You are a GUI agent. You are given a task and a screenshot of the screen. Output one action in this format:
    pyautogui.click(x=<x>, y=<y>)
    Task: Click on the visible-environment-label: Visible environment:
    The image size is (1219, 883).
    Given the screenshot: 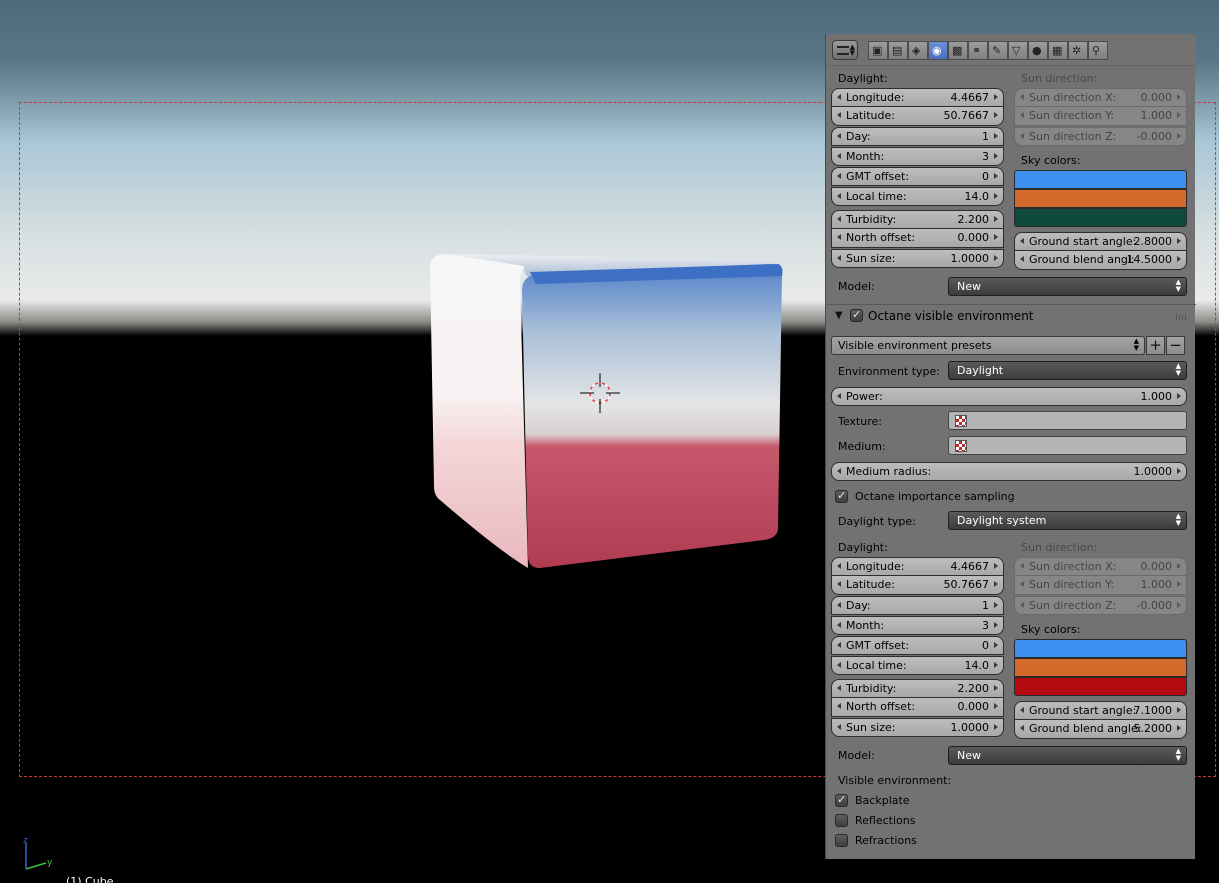 What is the action you would take?
    pyautogui.click(x=895, y=780)
    